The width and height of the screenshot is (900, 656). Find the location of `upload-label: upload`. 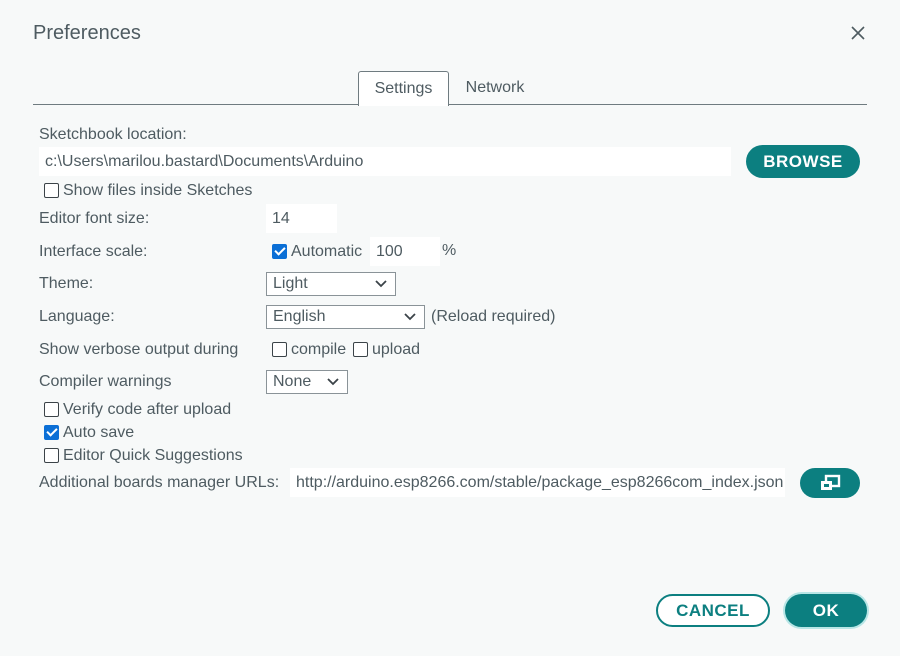

upload-label: upload is located at coordinates (396, 349).